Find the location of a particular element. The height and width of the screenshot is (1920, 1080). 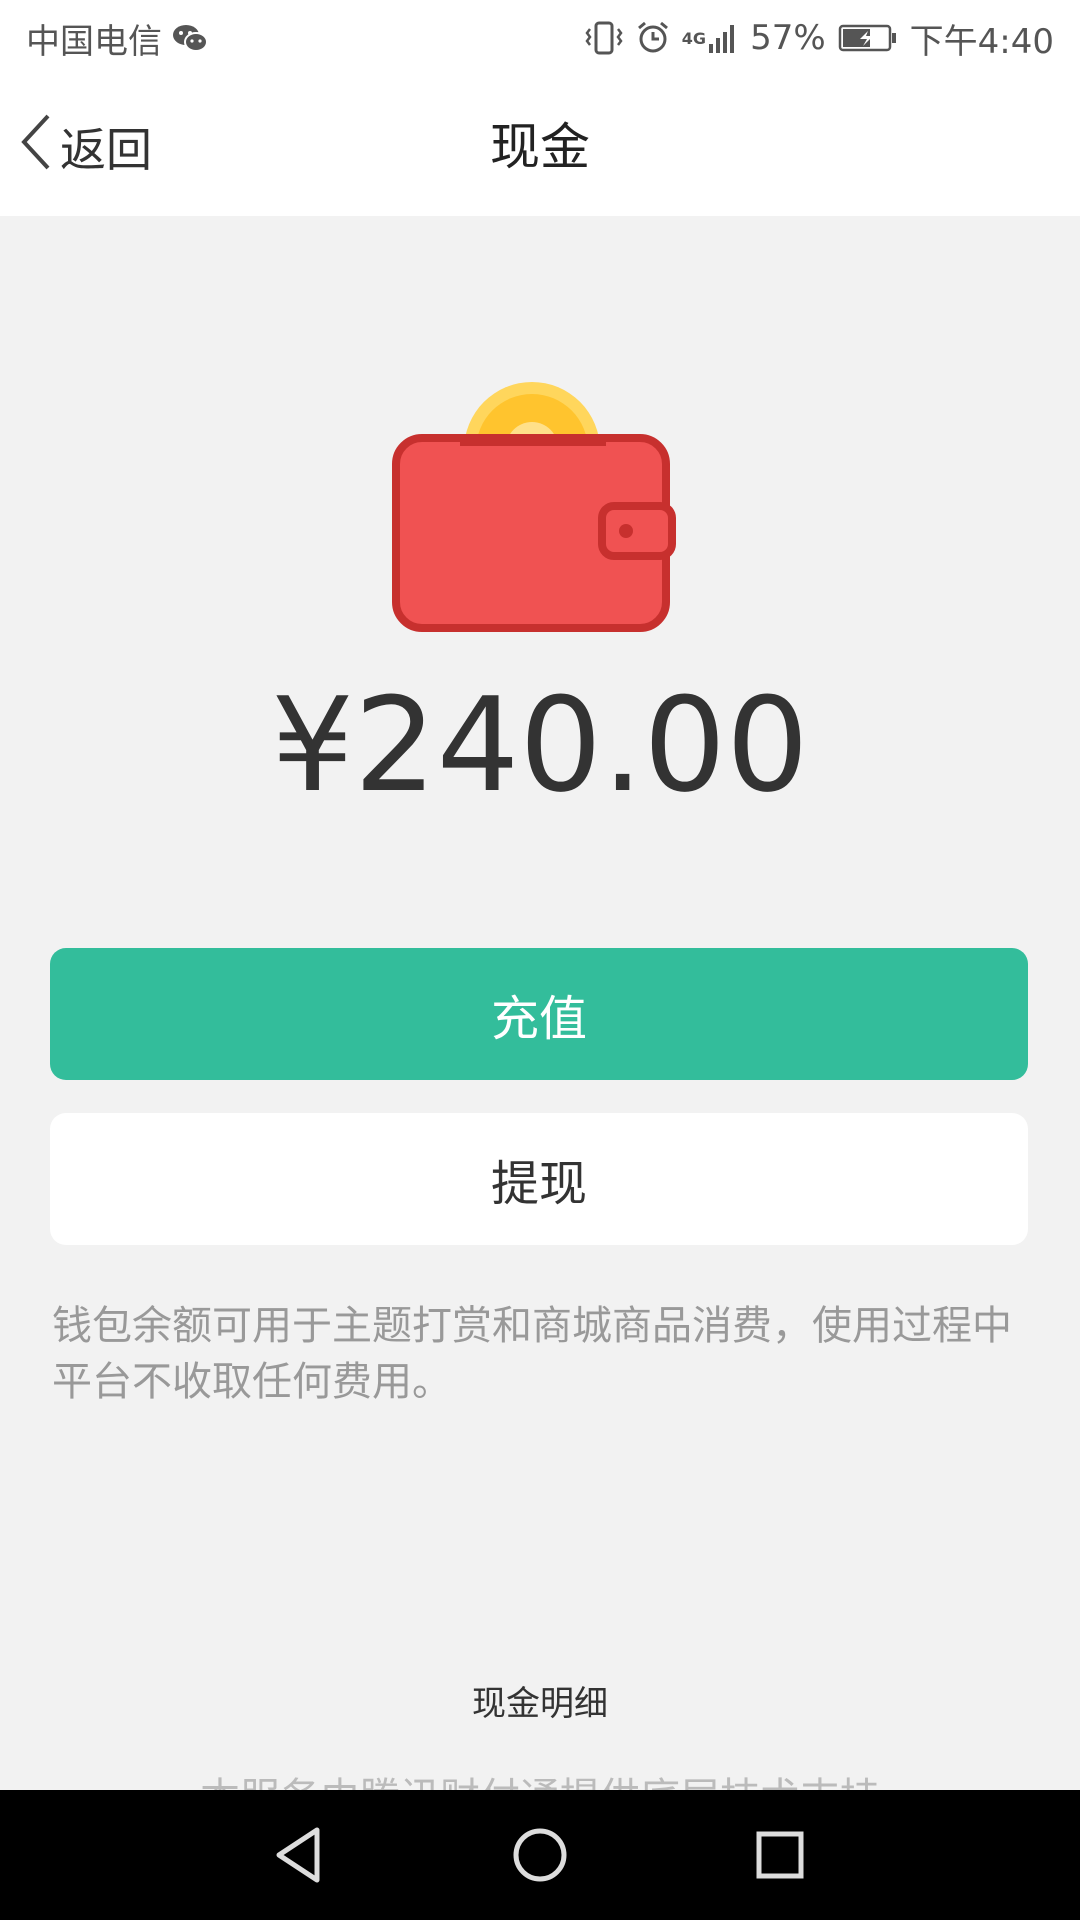

battery-percent: 57% is located at coordinates (788, 38).